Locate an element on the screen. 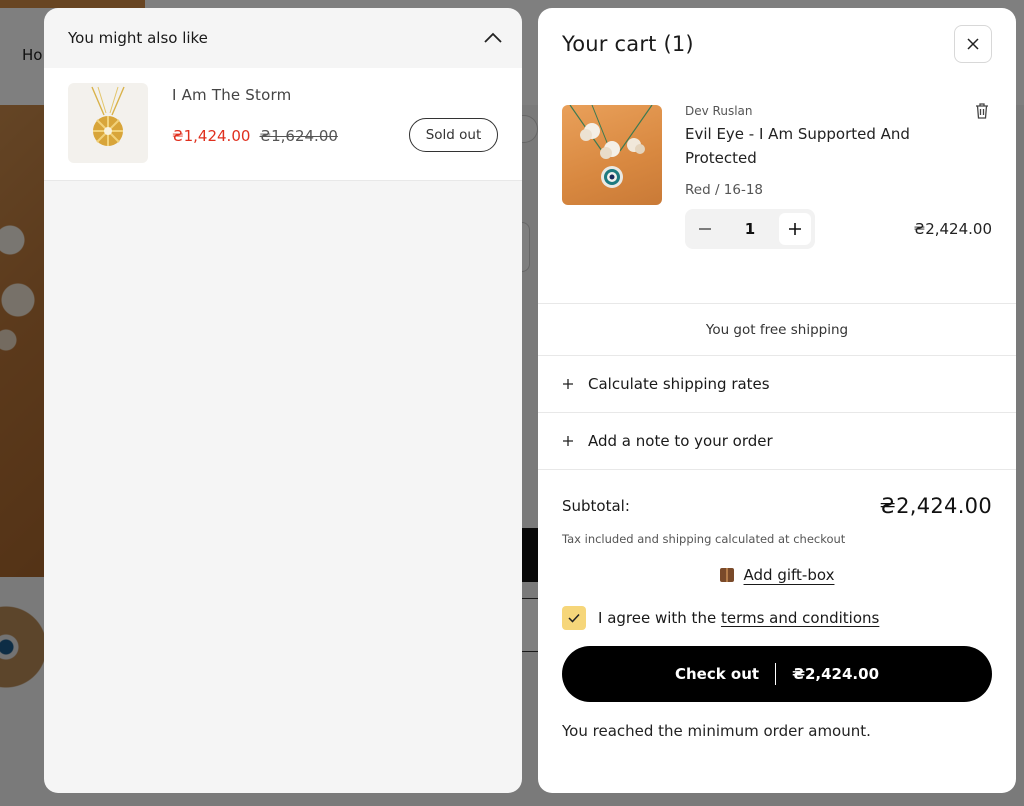 The image size is (1024, 806). terms-row: I agree with the terms and conditions is located at coordinates (777, 618).